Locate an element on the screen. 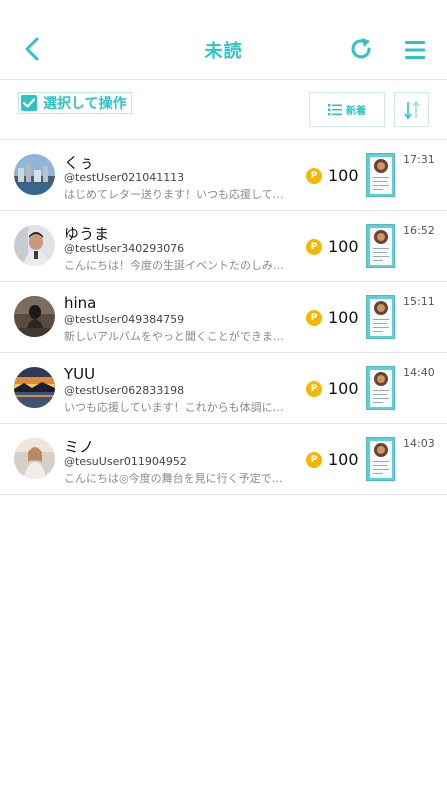  sender-user-id: @testUser021041113 is located at coordinates (124, 177).